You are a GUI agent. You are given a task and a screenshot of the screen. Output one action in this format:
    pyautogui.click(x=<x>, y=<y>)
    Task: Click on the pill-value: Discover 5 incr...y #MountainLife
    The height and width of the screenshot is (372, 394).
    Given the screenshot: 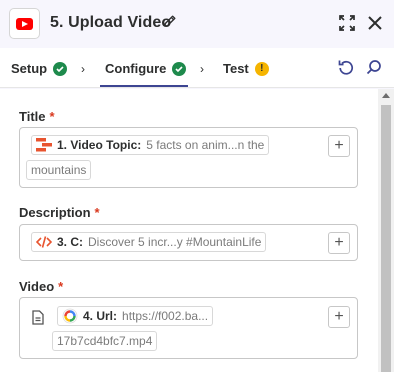 What is the action you would take?
    pyautogui.click(x=175, y=242)
    